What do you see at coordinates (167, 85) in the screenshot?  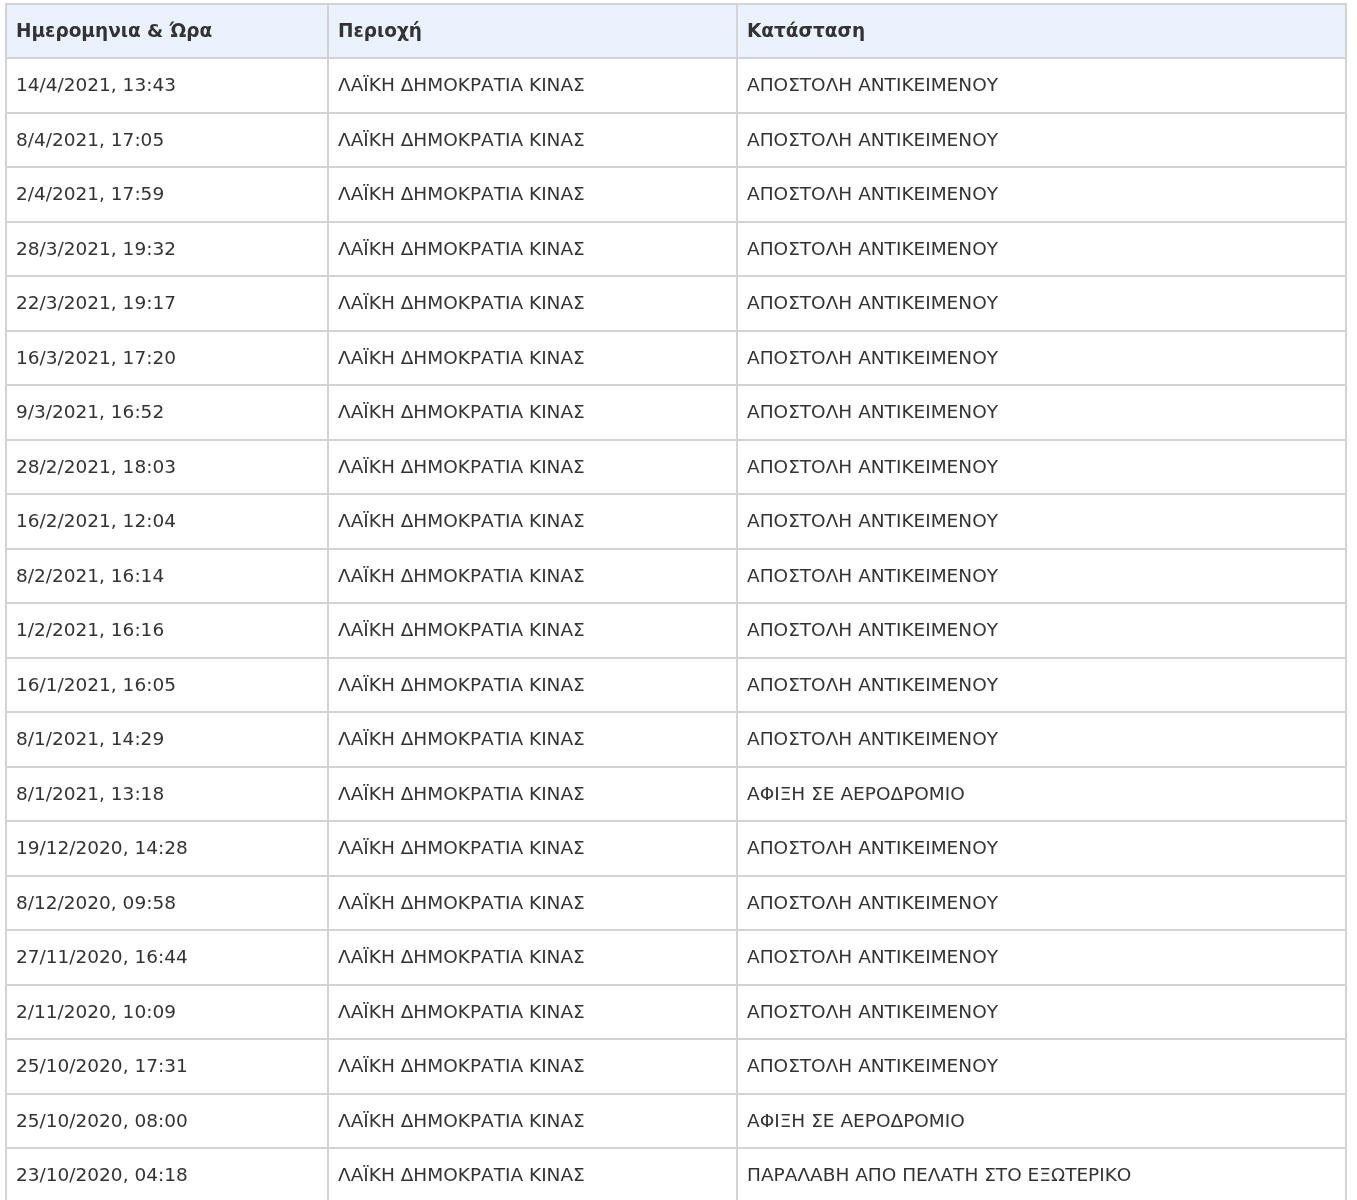 I see `table-cell: 14/4/2021, 13:43` at bounding box center [167, 85].